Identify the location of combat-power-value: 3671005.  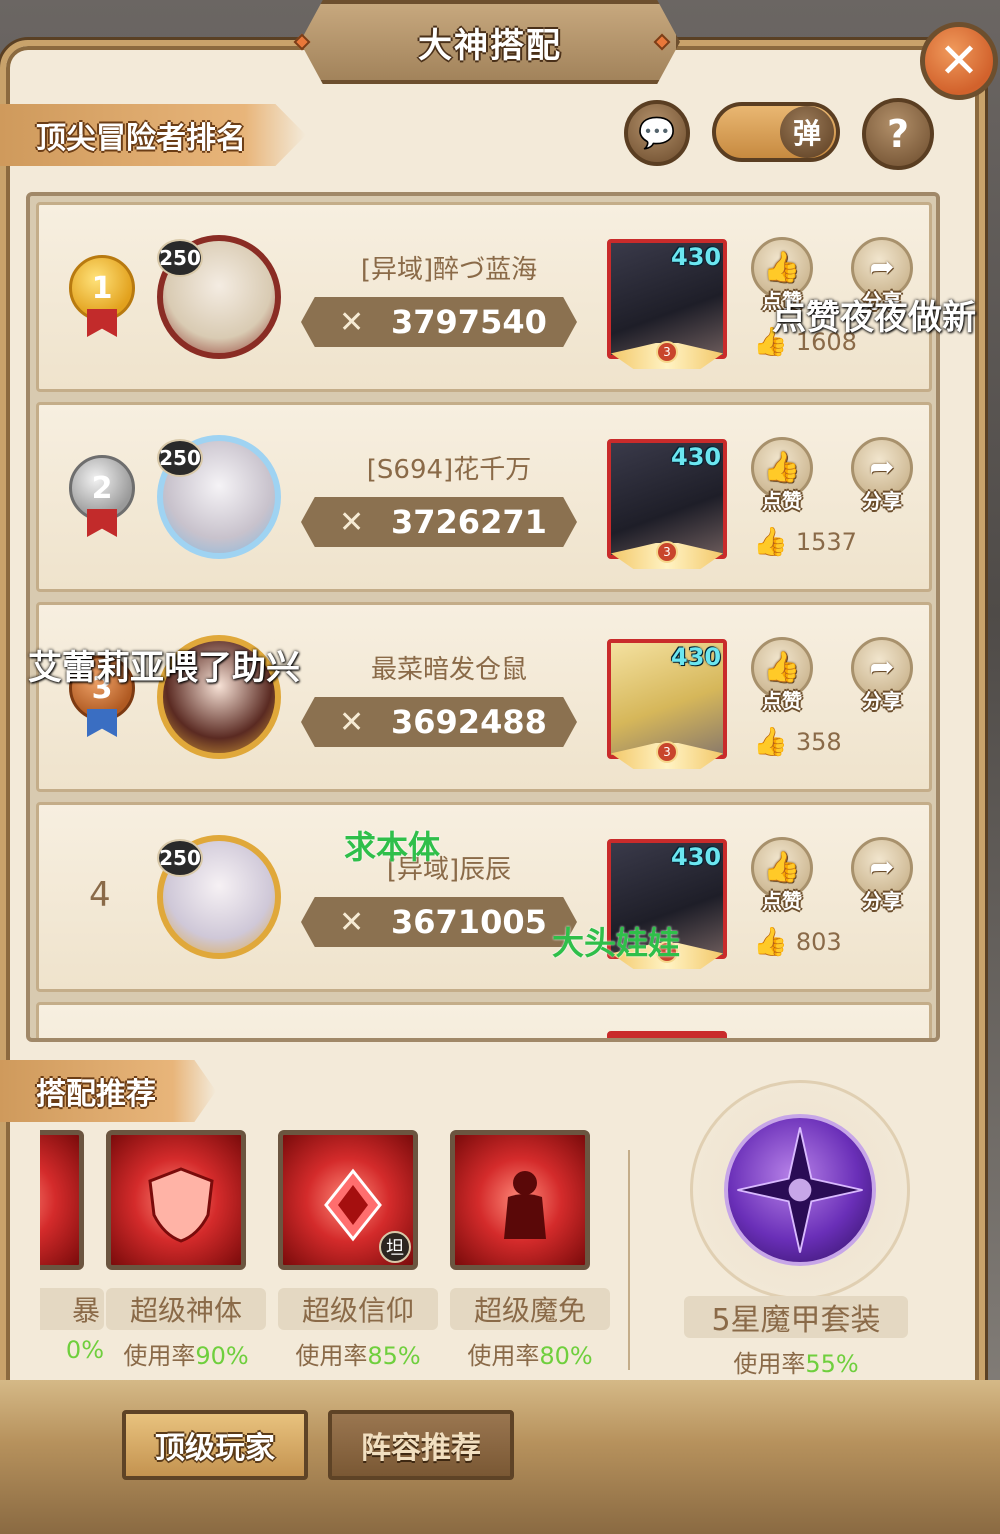
(469, 922).